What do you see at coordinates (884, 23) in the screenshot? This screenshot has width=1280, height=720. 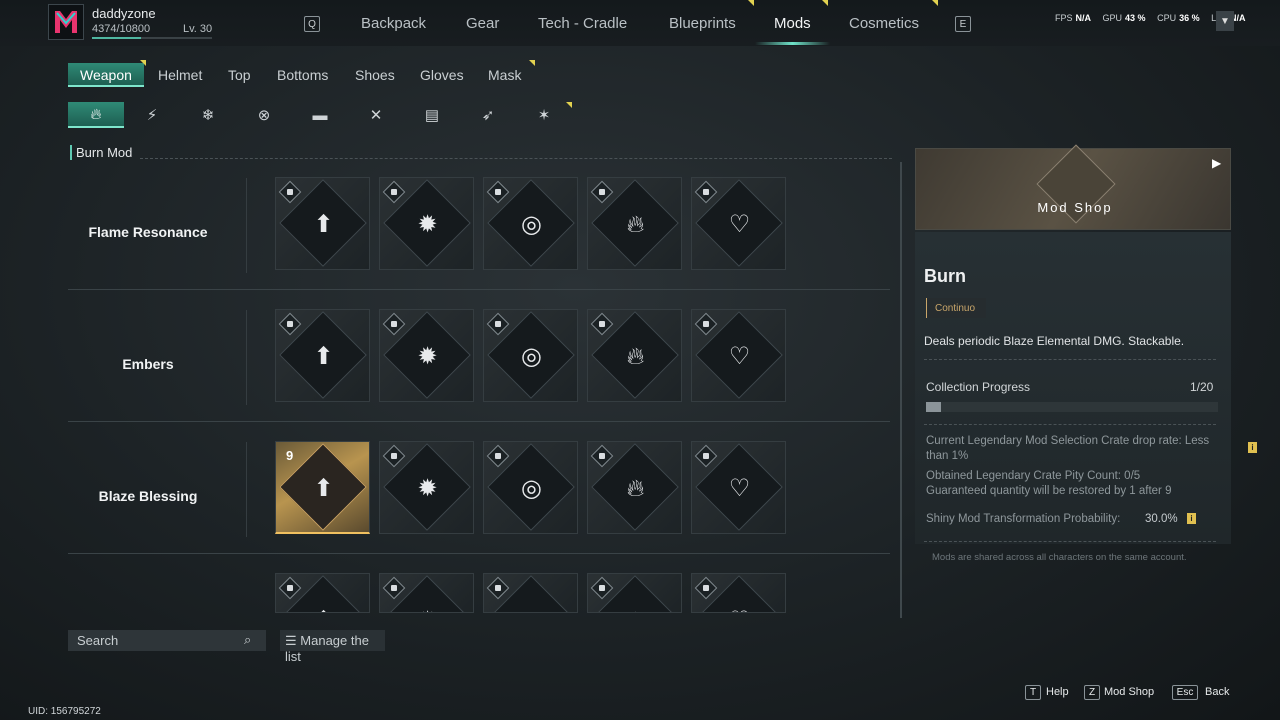 I see `tab-cosmetics: Cosmetics` at bounding box center [884, 23].